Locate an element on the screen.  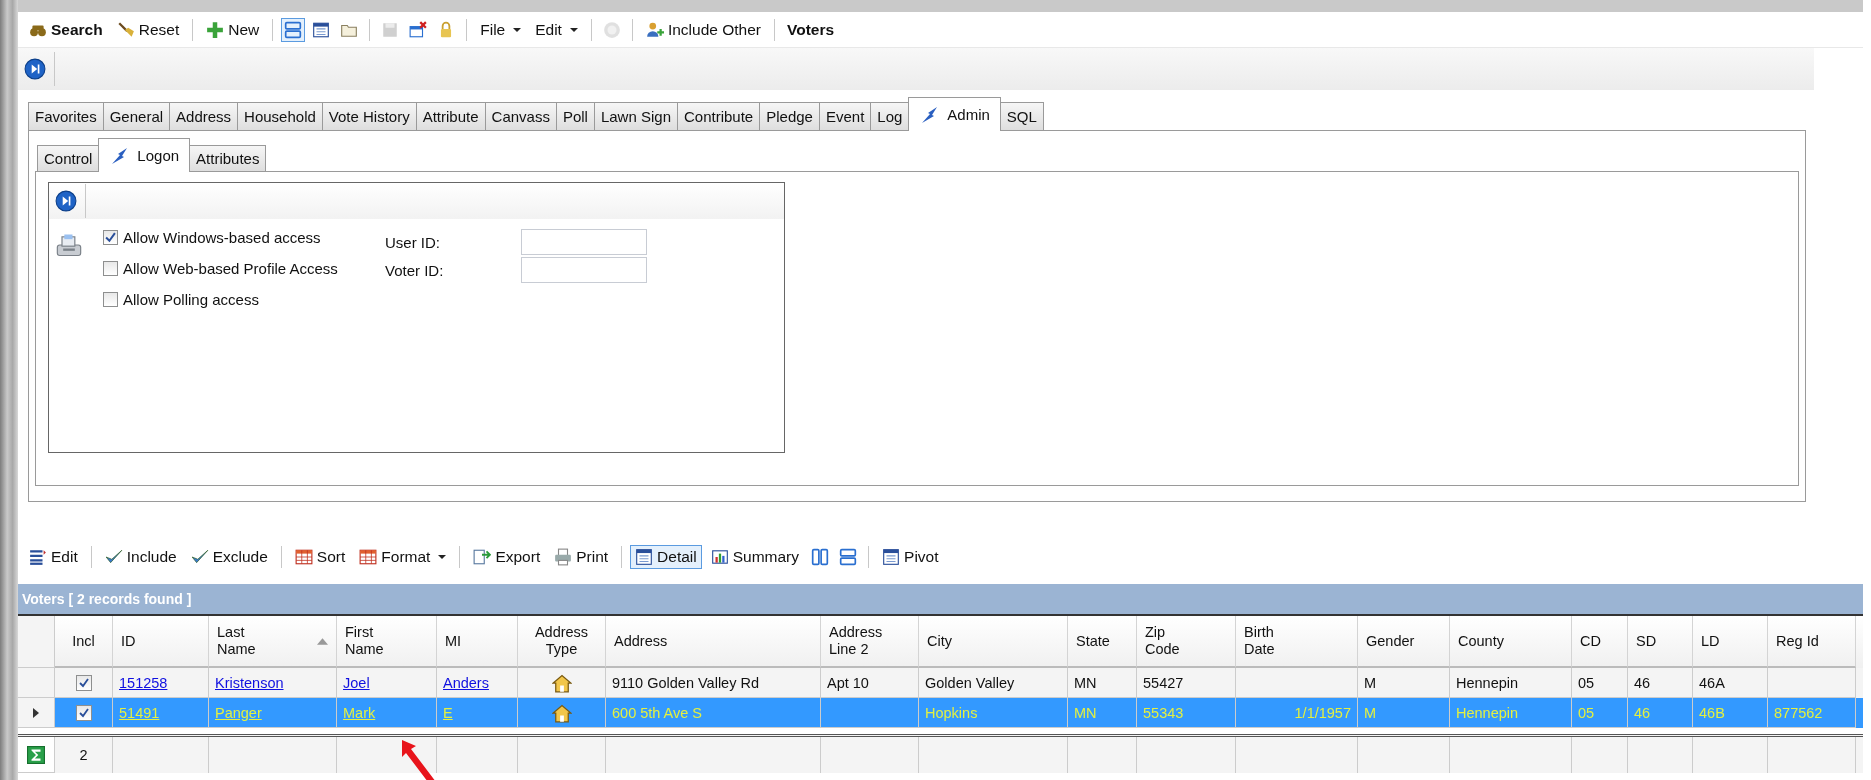
table-cell: 05 is located at coordinates (1600, 713).